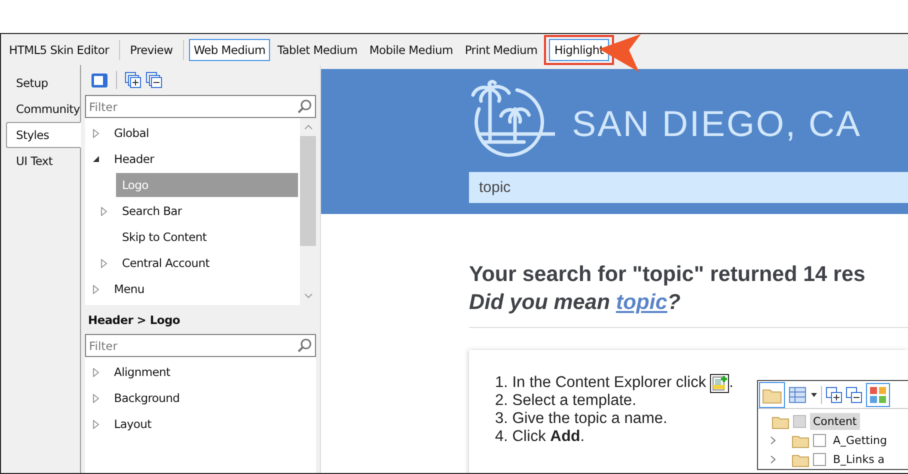 This screenshot has width=908, height=474. Describe the element at coordinates (798, 394) in the screenshot. I see `table-icon` at that location.